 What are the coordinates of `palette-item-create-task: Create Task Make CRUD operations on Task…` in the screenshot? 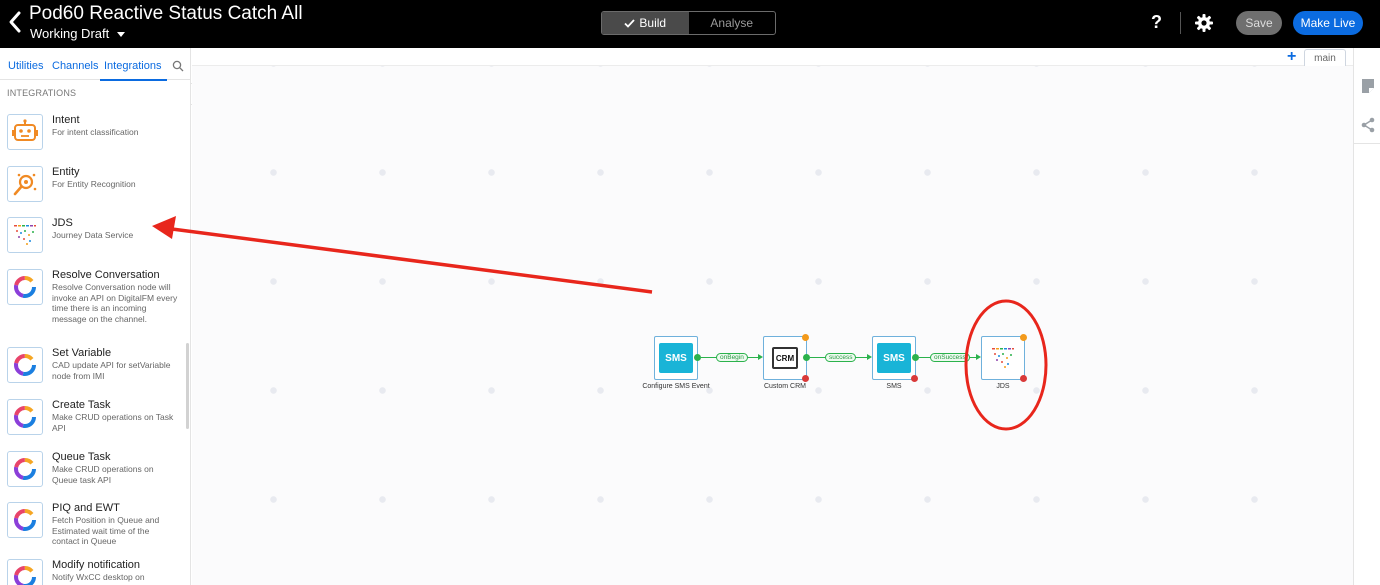 It's located at (92, 418).